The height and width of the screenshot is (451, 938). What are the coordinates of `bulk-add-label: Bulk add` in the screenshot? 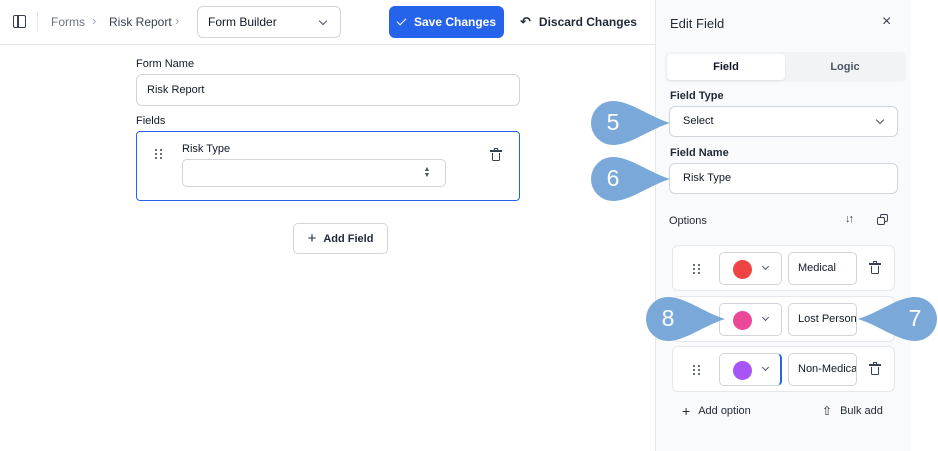 It's located at (861, 411).